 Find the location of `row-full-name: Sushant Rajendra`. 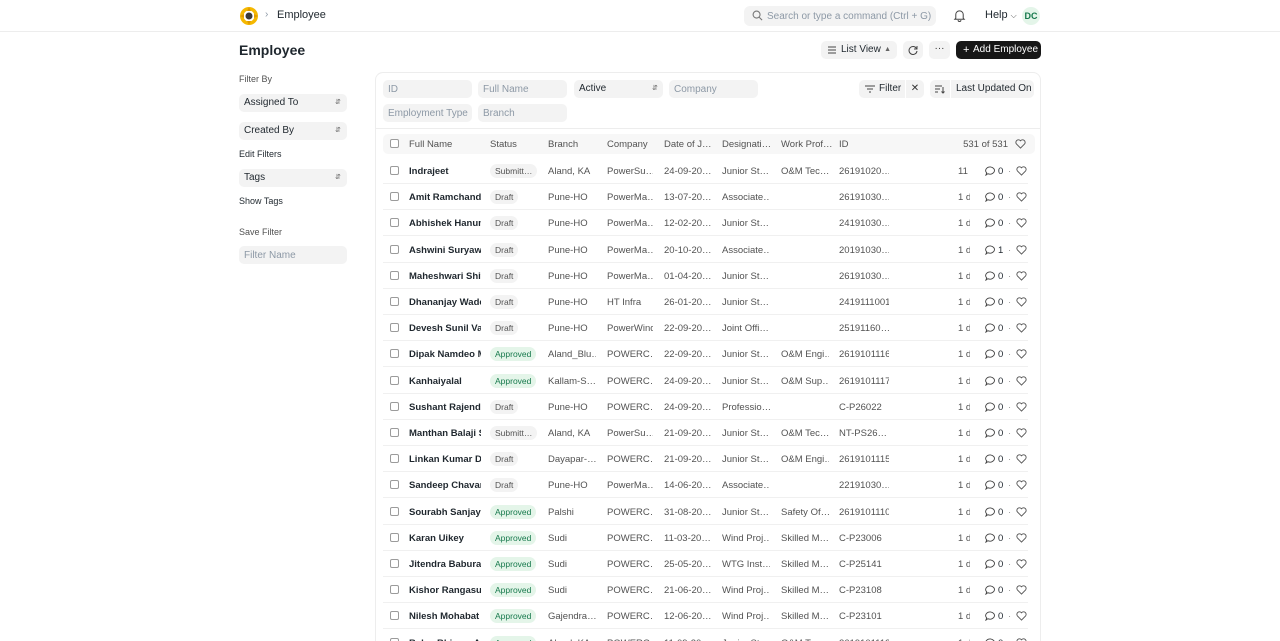

row-full-name: Sushant Rajendra is located at coordinates (445, 407).